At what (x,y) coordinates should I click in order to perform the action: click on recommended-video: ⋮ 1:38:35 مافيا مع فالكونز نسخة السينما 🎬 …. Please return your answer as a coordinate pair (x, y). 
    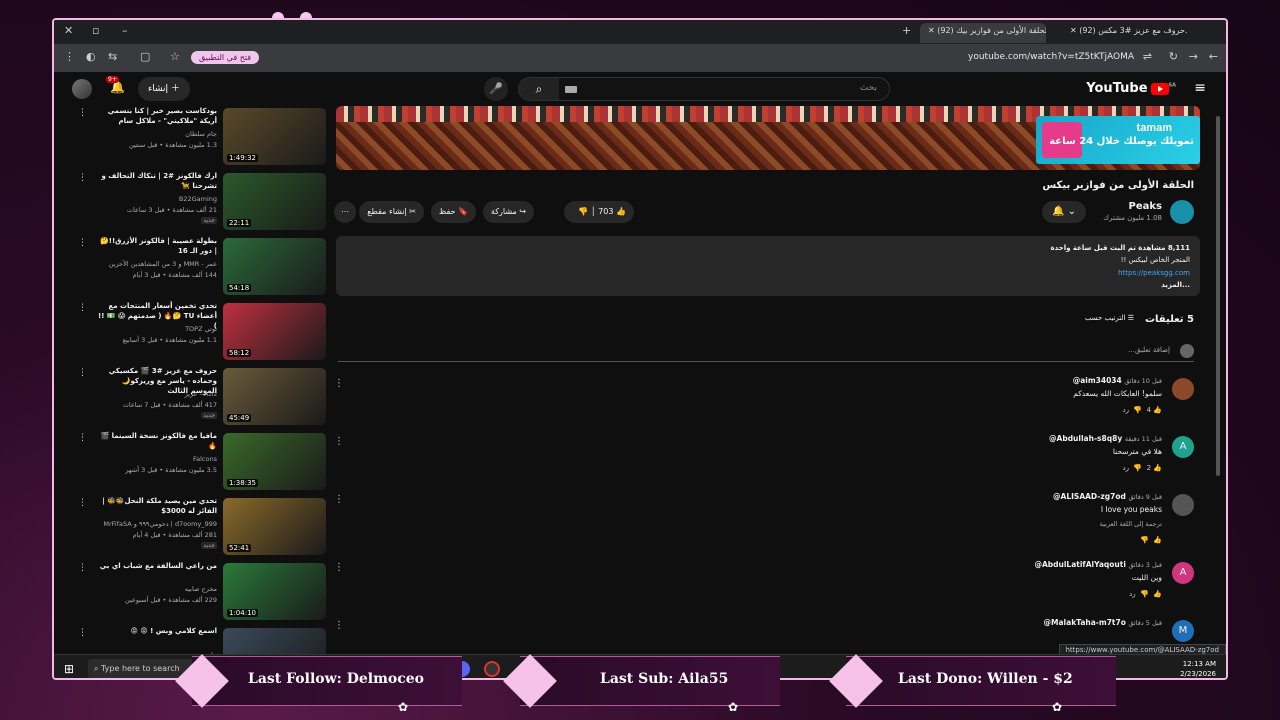
    Looking at the image, I should click on (202, 463).